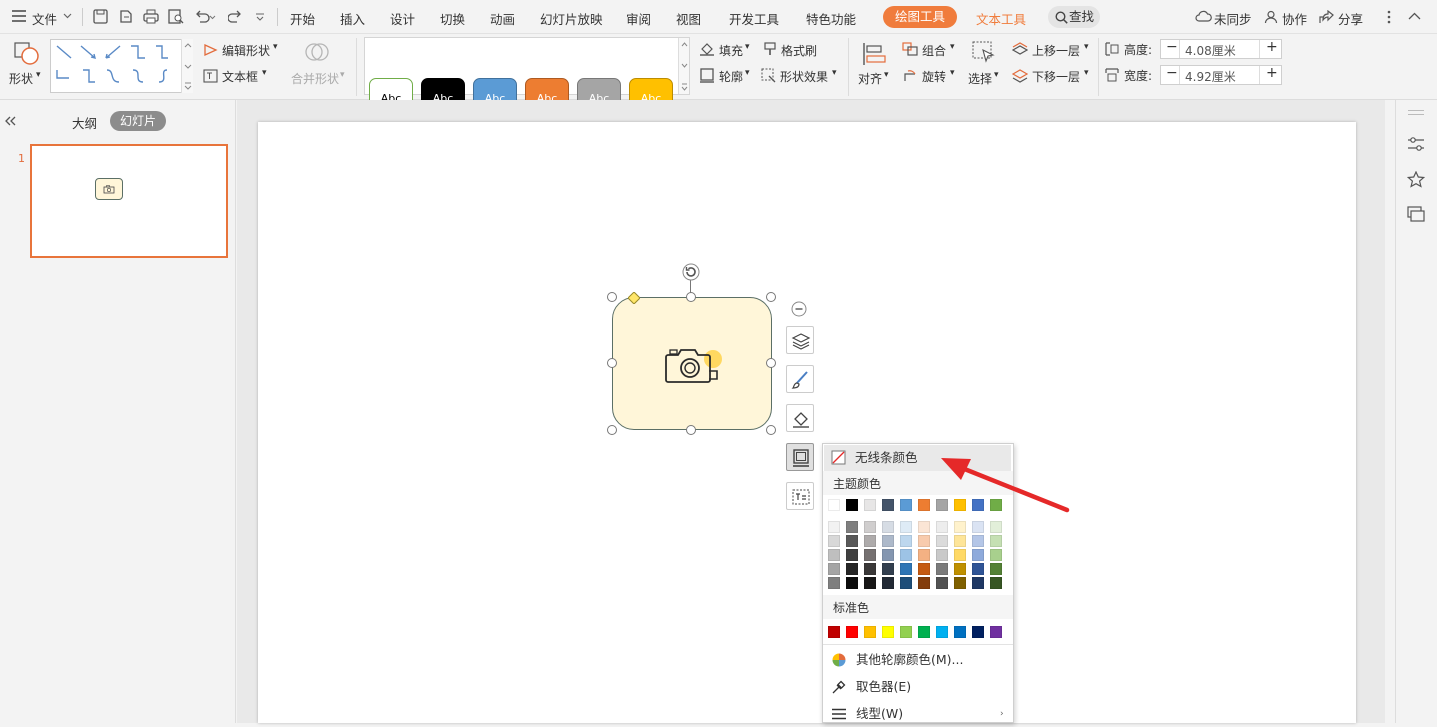 Image resolution: width=1437 pixels, height=727 pixels. What do you see at coordinates (731, 50) in the screenshot?
I see `fill-button: 填充` at bounding box center [731, 50].